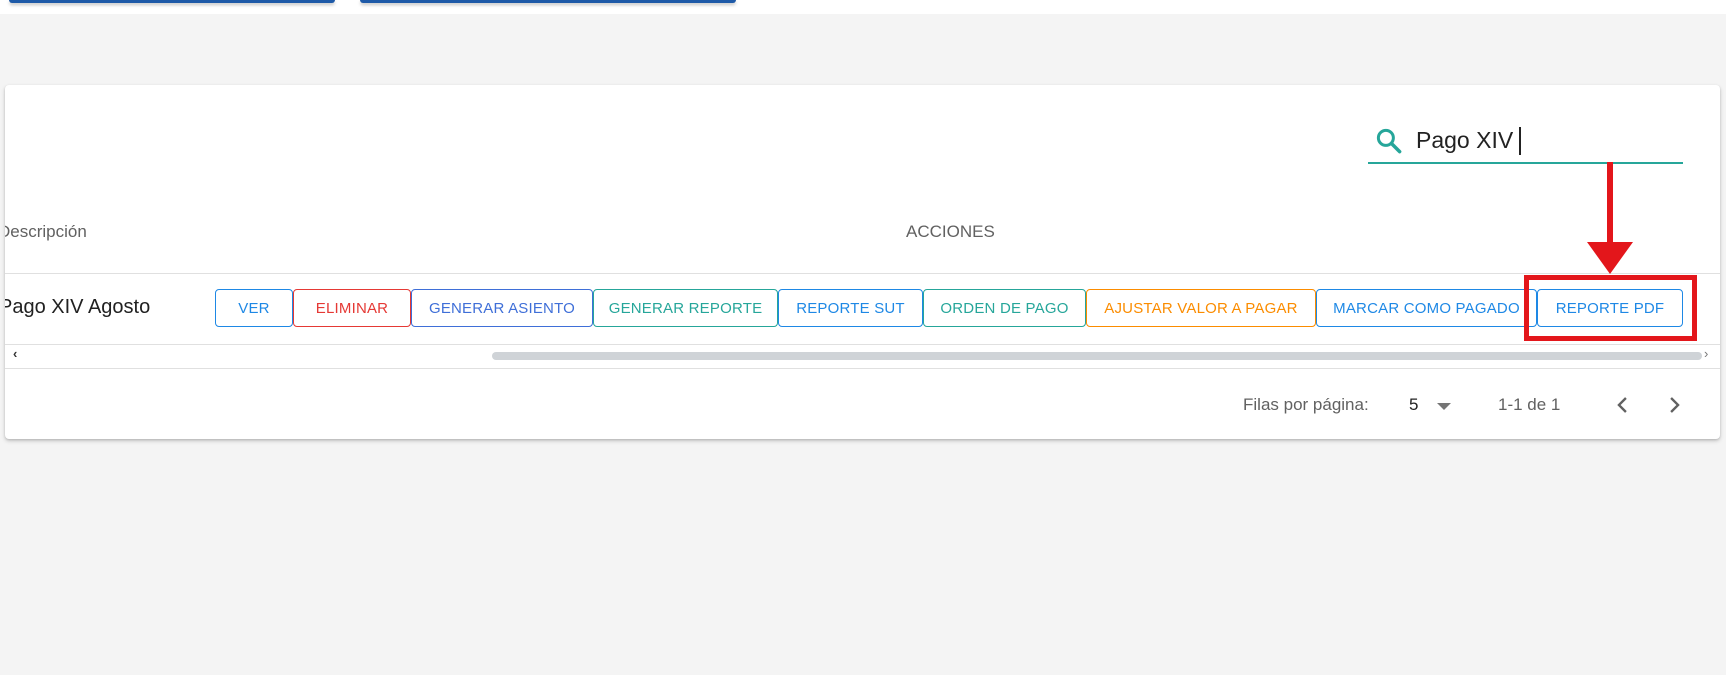 The height and width of the screenshot is (675, 1726). I want to click on text-caret, so click(1520, 141).